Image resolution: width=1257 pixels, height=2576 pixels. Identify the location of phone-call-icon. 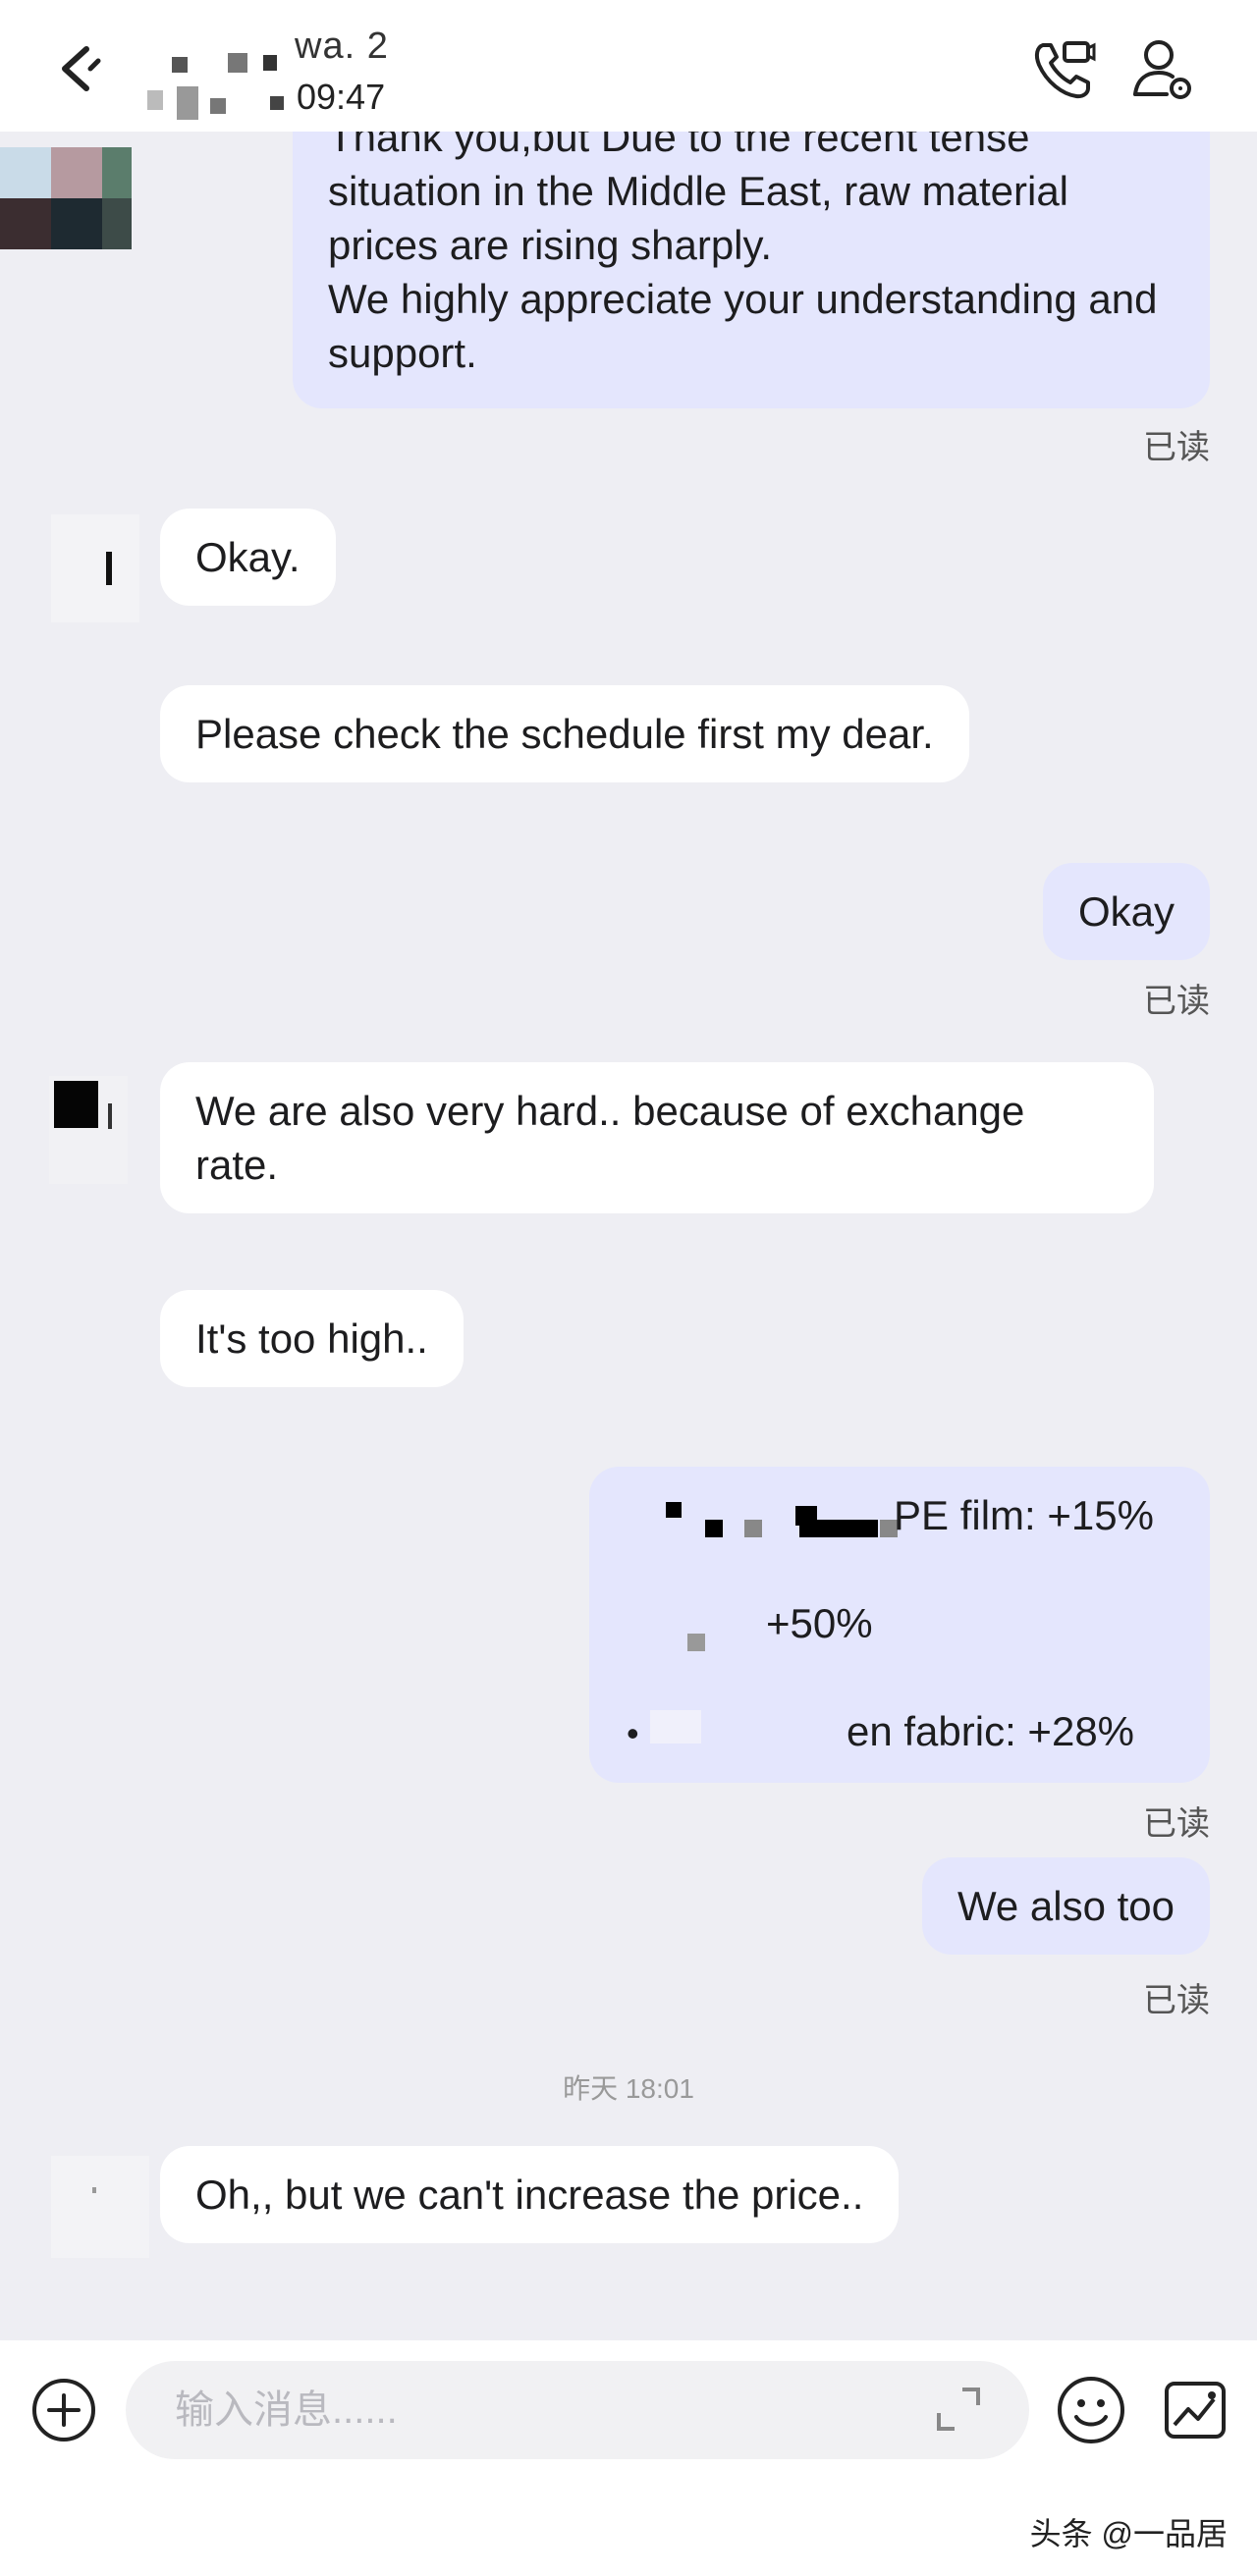
(1061, 69).